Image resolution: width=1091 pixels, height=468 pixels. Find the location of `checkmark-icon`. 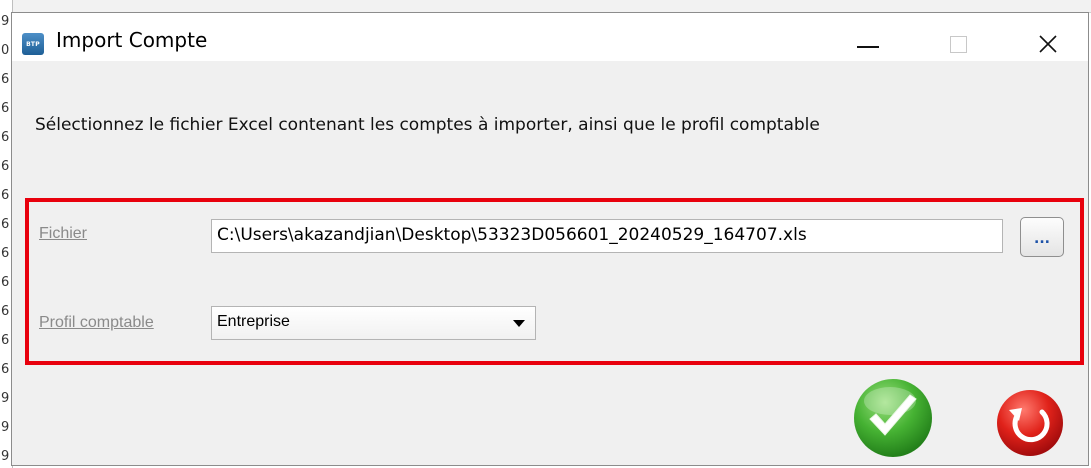

checkmark-icon is located at coordinates (893, 418).